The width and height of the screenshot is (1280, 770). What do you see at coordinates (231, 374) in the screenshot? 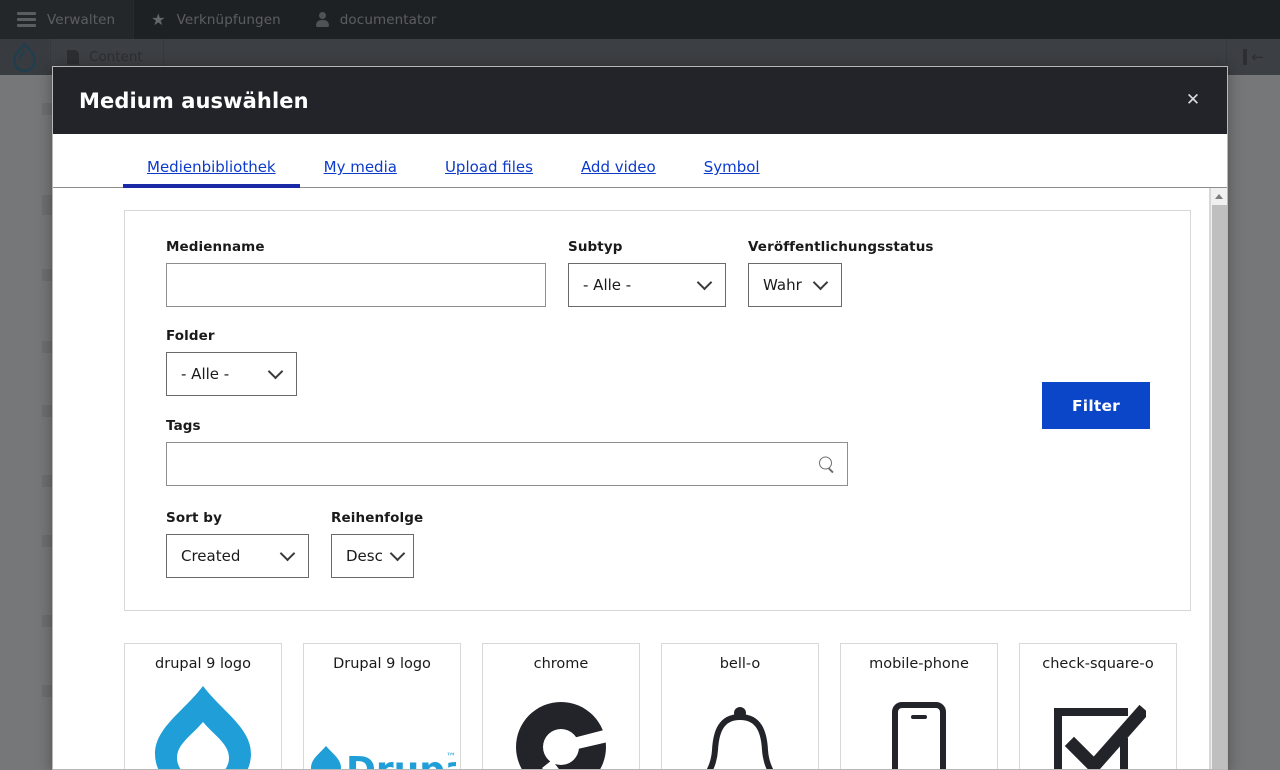
I see `folder-select: - Alle -` at bounding box center [231, 374].